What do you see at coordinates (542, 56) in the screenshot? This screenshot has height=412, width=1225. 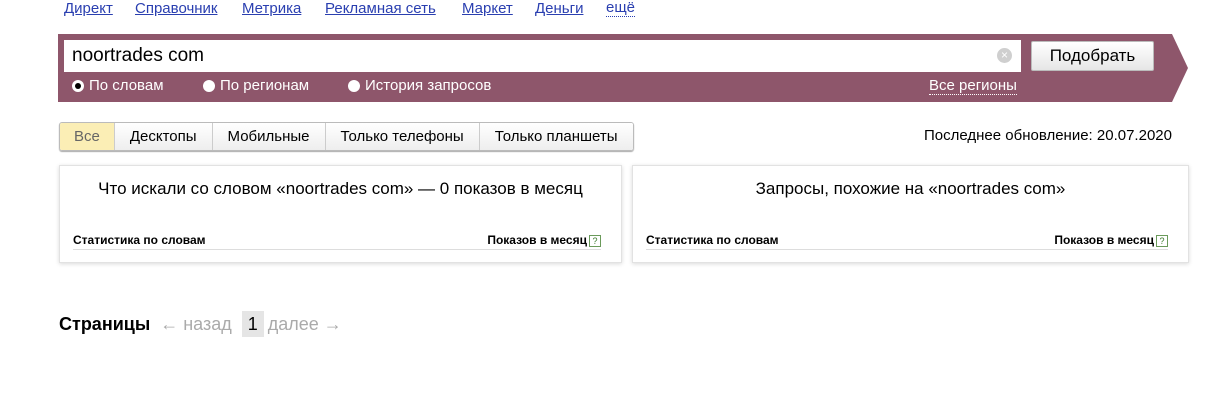 I see `search-input: noortrades com` at bounding box center [542, 56].